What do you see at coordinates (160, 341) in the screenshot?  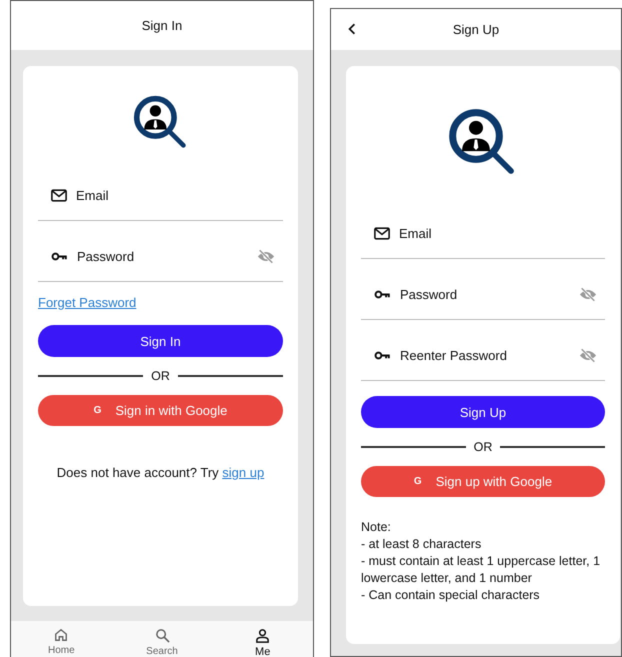 I see `primary-button: Sign In` at bounding box center [160, 341].